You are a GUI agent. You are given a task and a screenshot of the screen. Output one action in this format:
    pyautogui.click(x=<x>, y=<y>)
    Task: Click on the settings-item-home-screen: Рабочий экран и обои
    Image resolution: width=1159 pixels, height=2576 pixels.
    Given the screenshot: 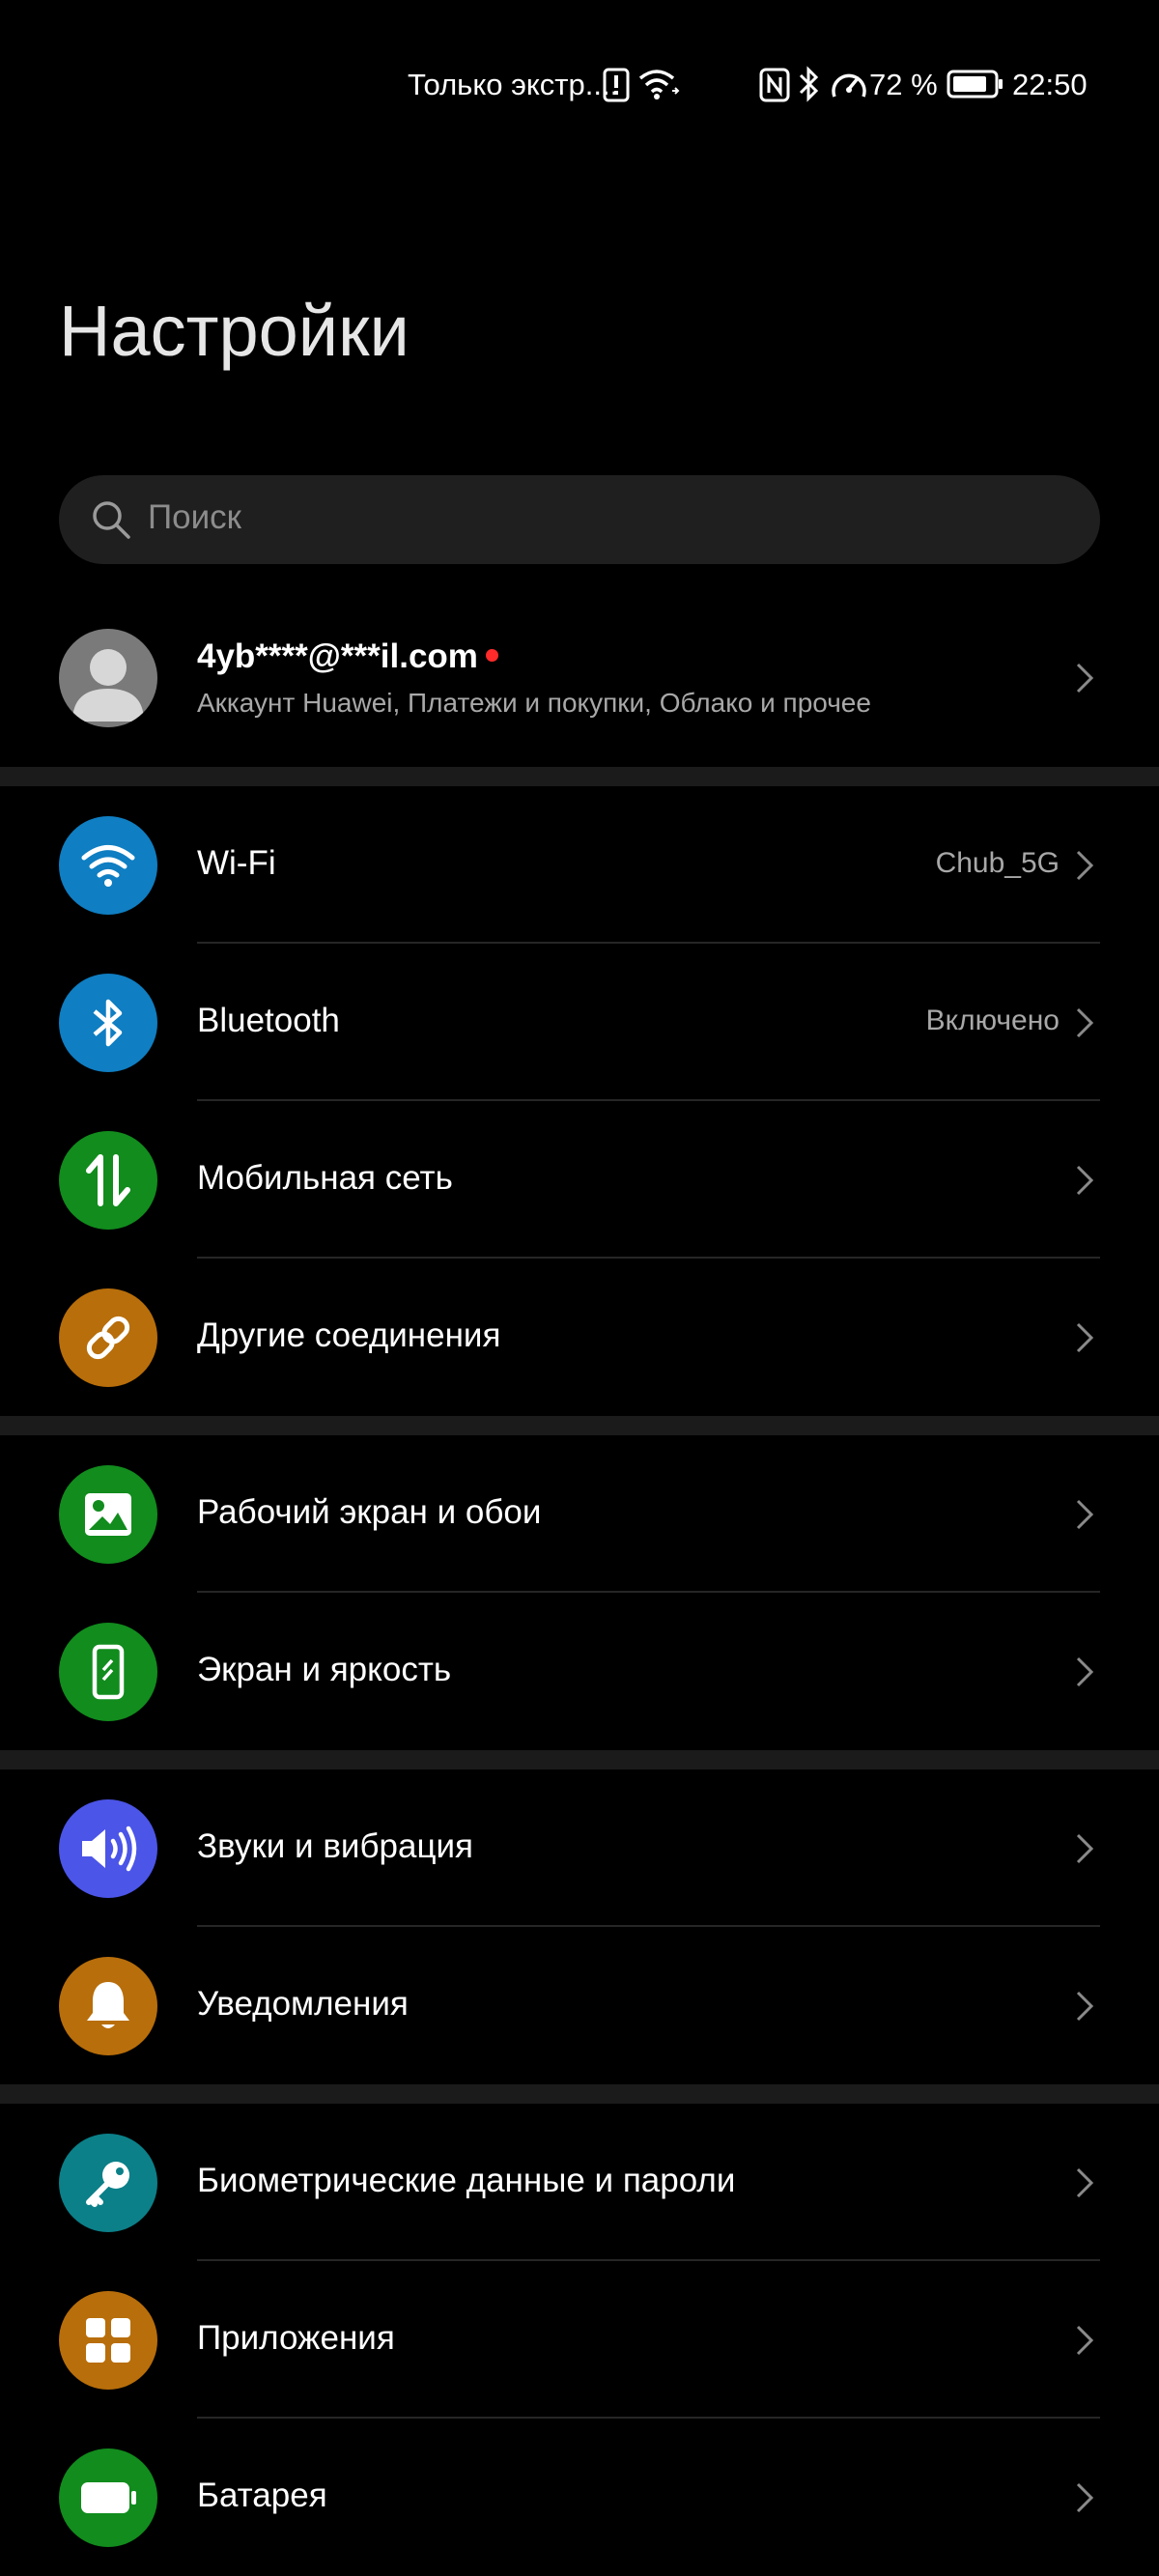 What is the action you would take?
    pyautogui.click(x=579, y=1514)
    